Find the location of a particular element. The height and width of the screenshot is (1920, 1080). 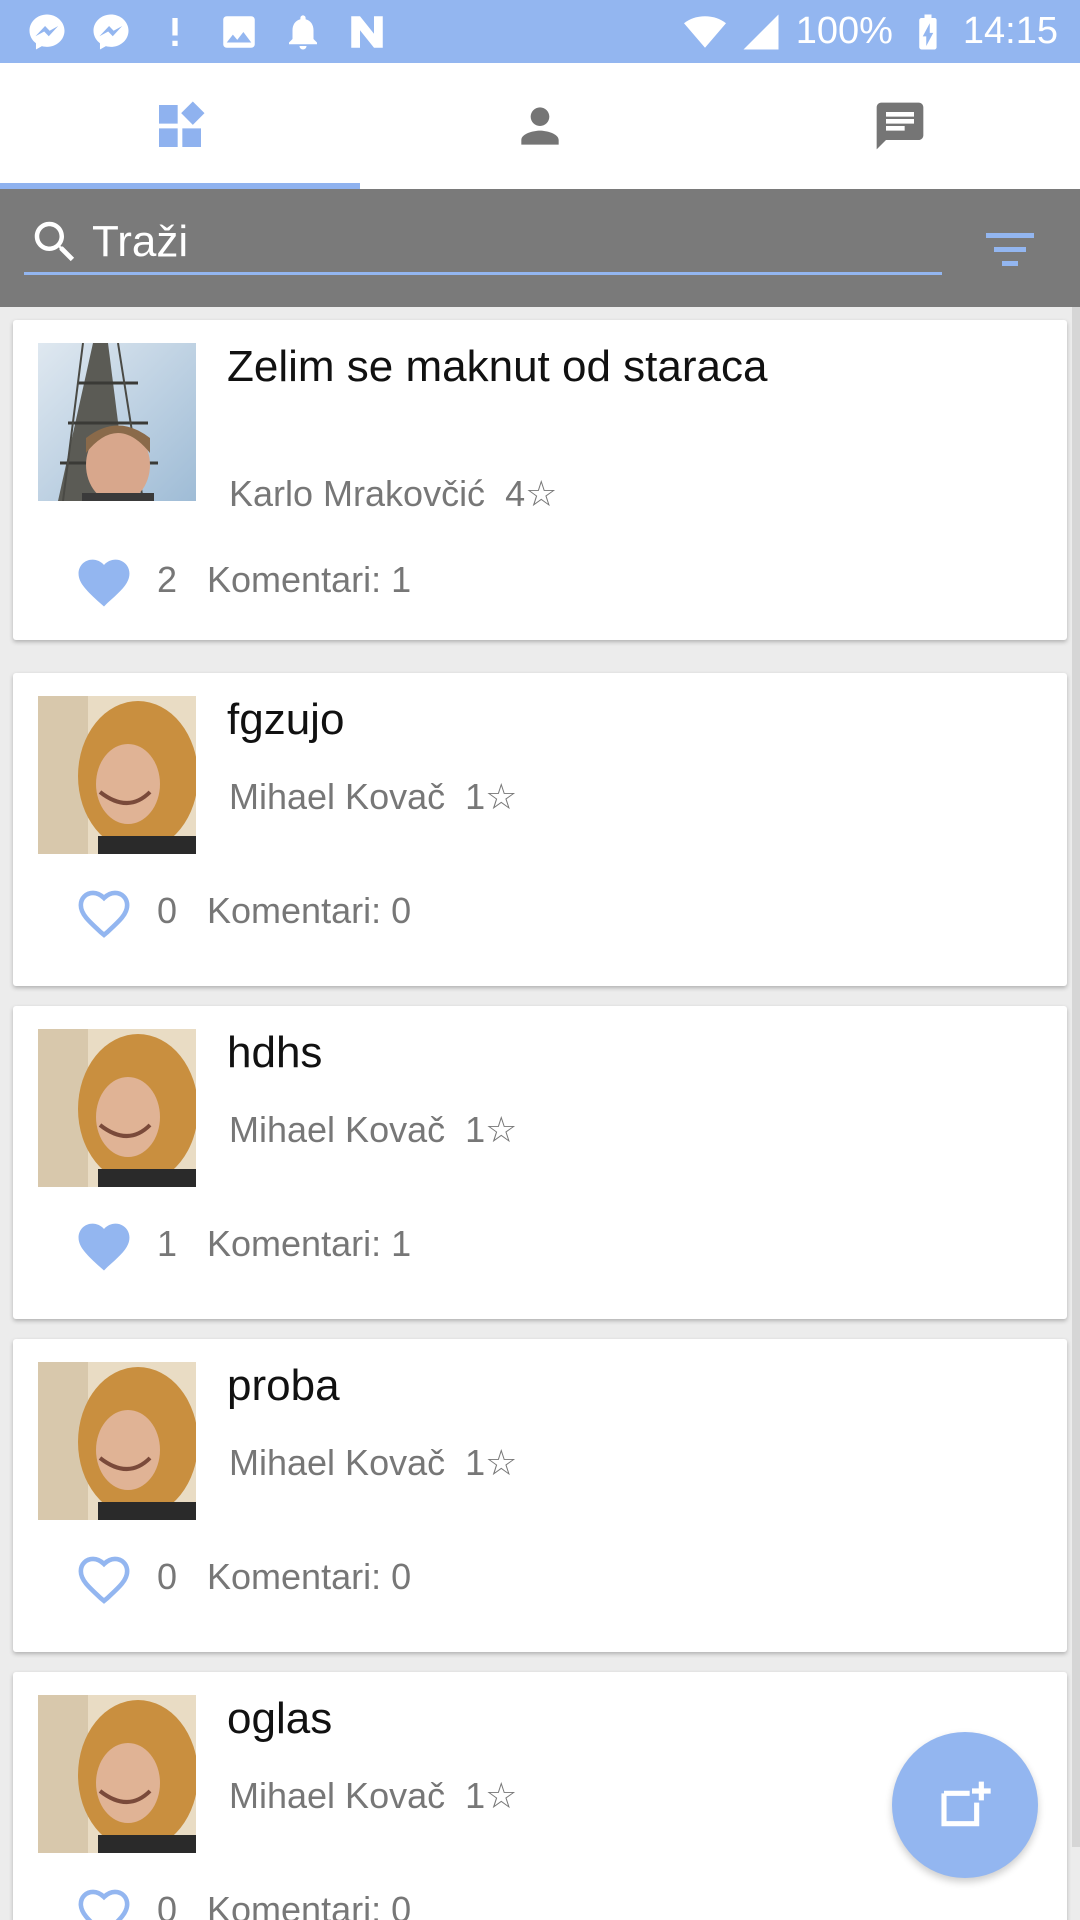

person-icon is located at coordinates (540, 126).